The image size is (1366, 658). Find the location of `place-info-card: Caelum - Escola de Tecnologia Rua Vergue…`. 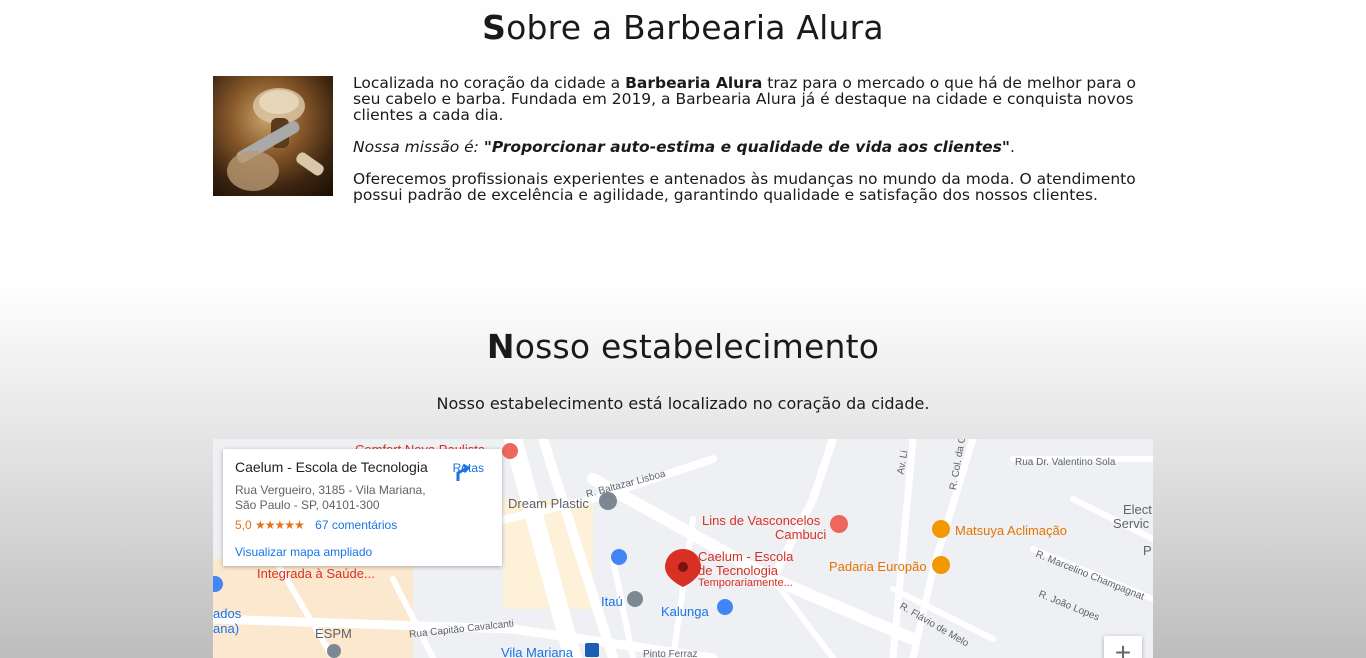

place-info-card: Caelum - Escola de Tecnologia Rua Vergue… is located at coordinates (362, 507).